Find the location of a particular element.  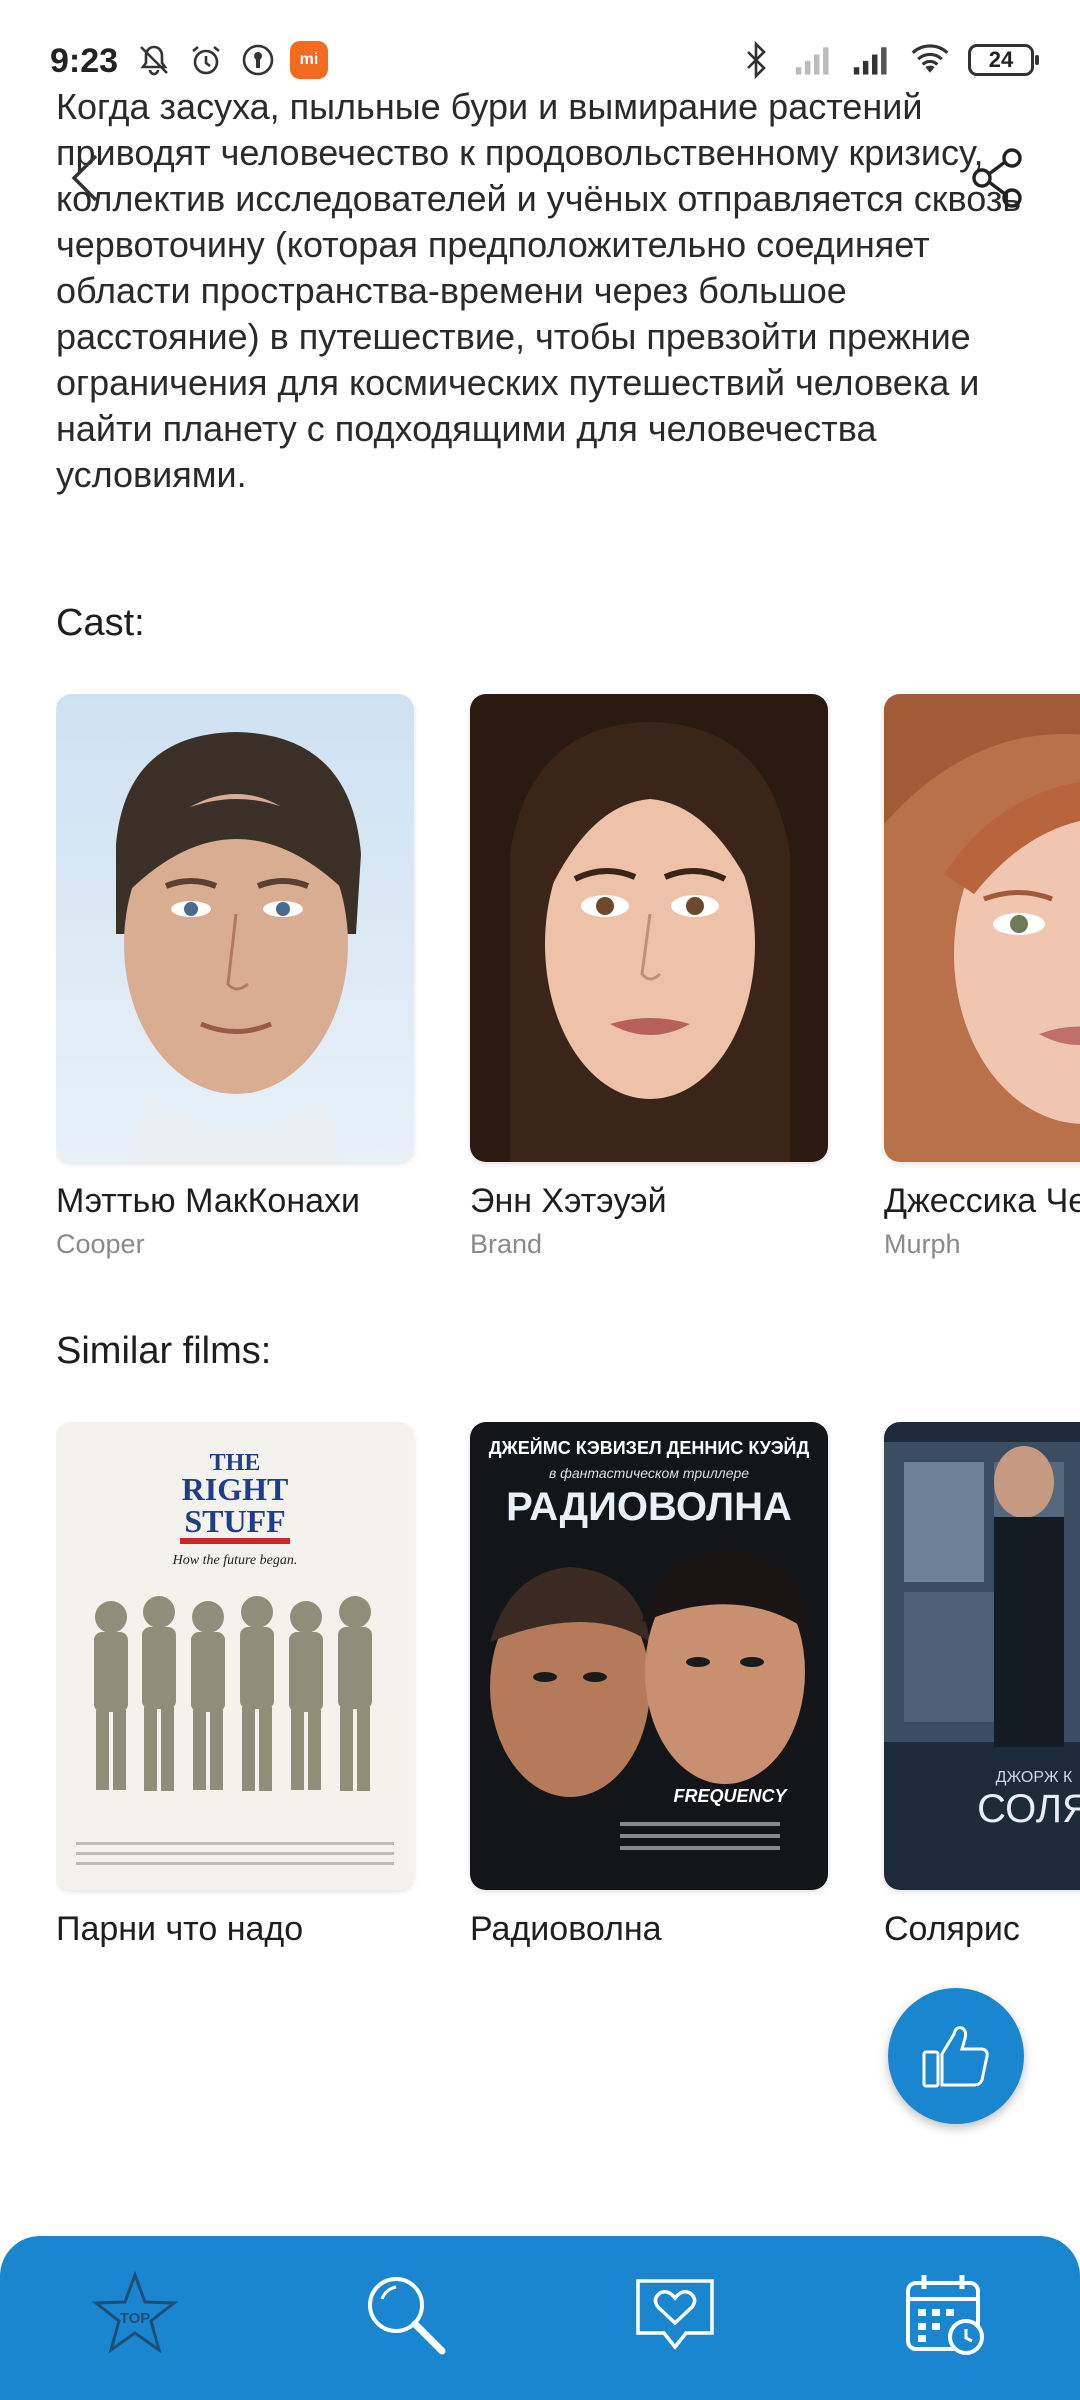

battery-indicator: 24 is located at coordinates (1003, 60).